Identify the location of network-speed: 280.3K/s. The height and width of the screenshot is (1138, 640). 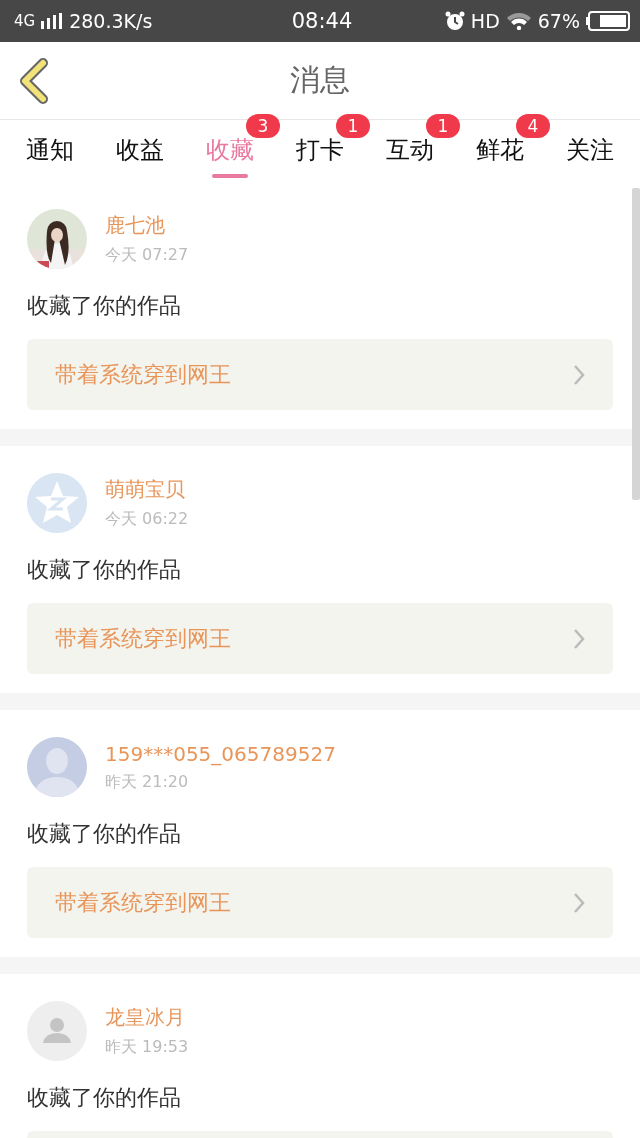
(111, 21).